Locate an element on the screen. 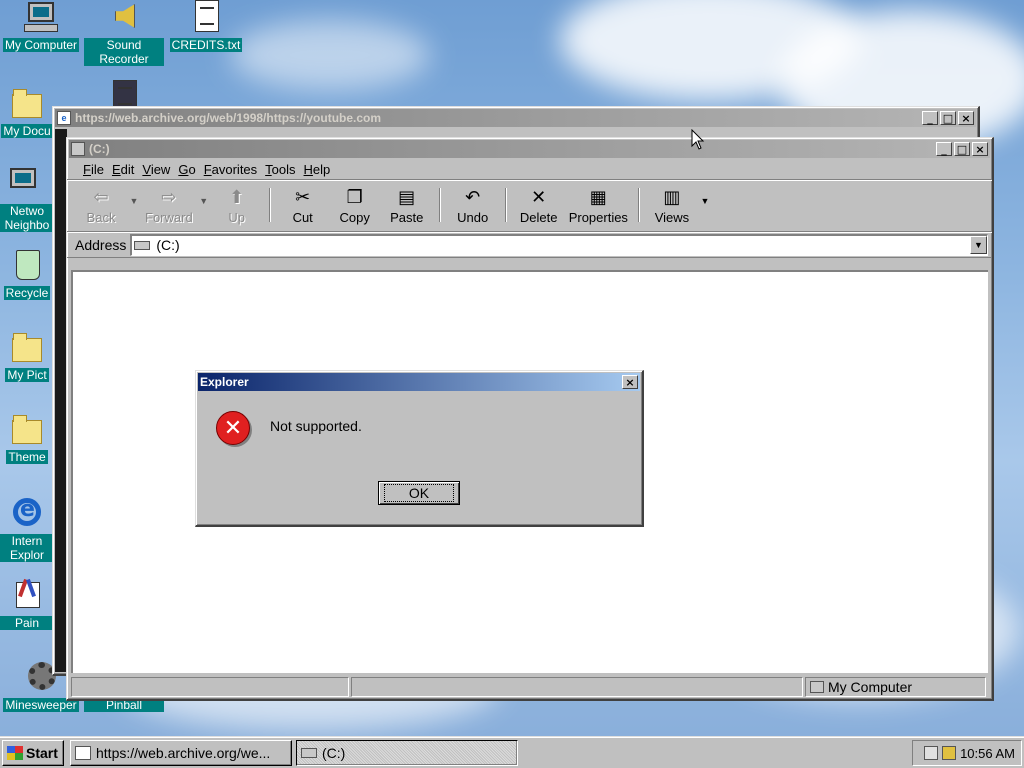 The width and height of the screenshot is (1024, 768). forward-dropdown-arrow: ▼ is located at coordinates (204, 195).